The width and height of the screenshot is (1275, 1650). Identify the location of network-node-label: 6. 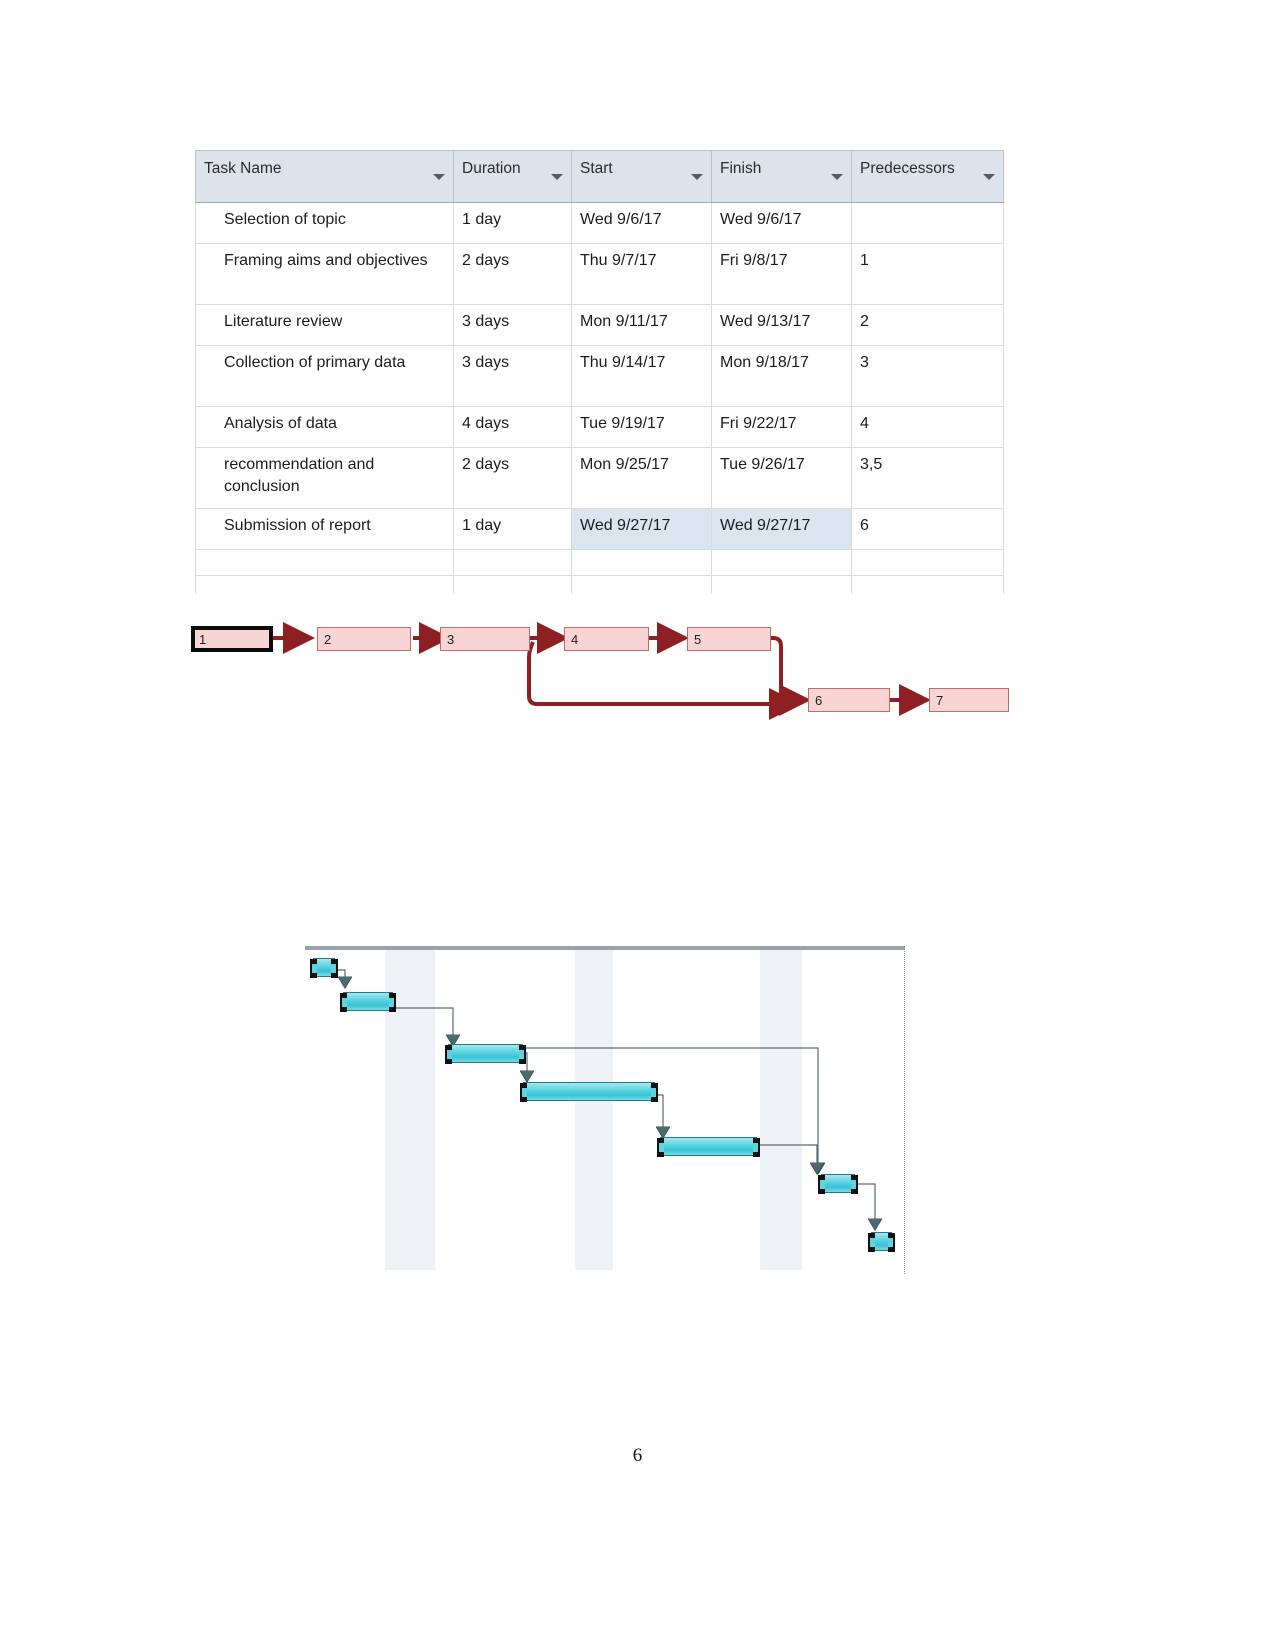
(819, 700).